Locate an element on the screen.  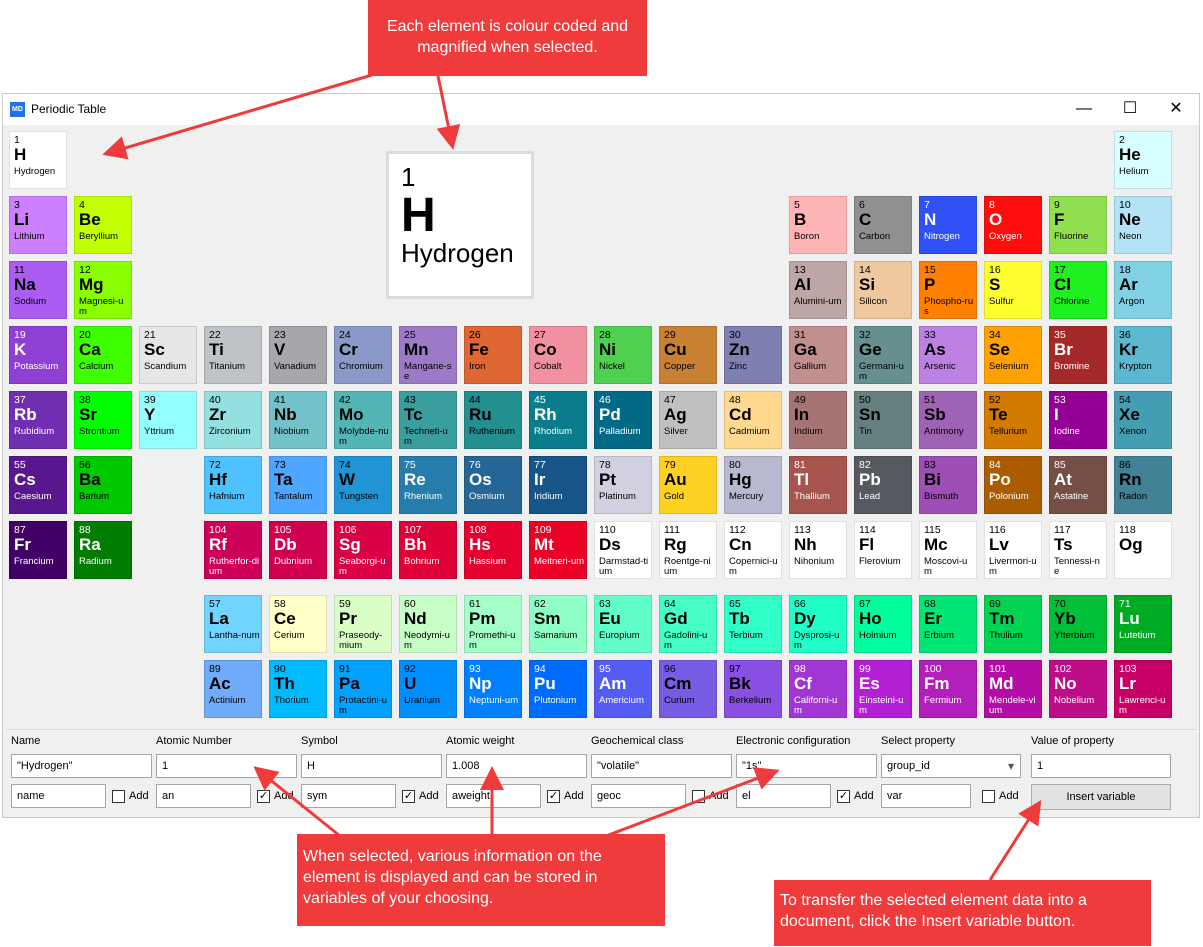
arrow-to-magnified-cell is located at coordinates (448, 112).